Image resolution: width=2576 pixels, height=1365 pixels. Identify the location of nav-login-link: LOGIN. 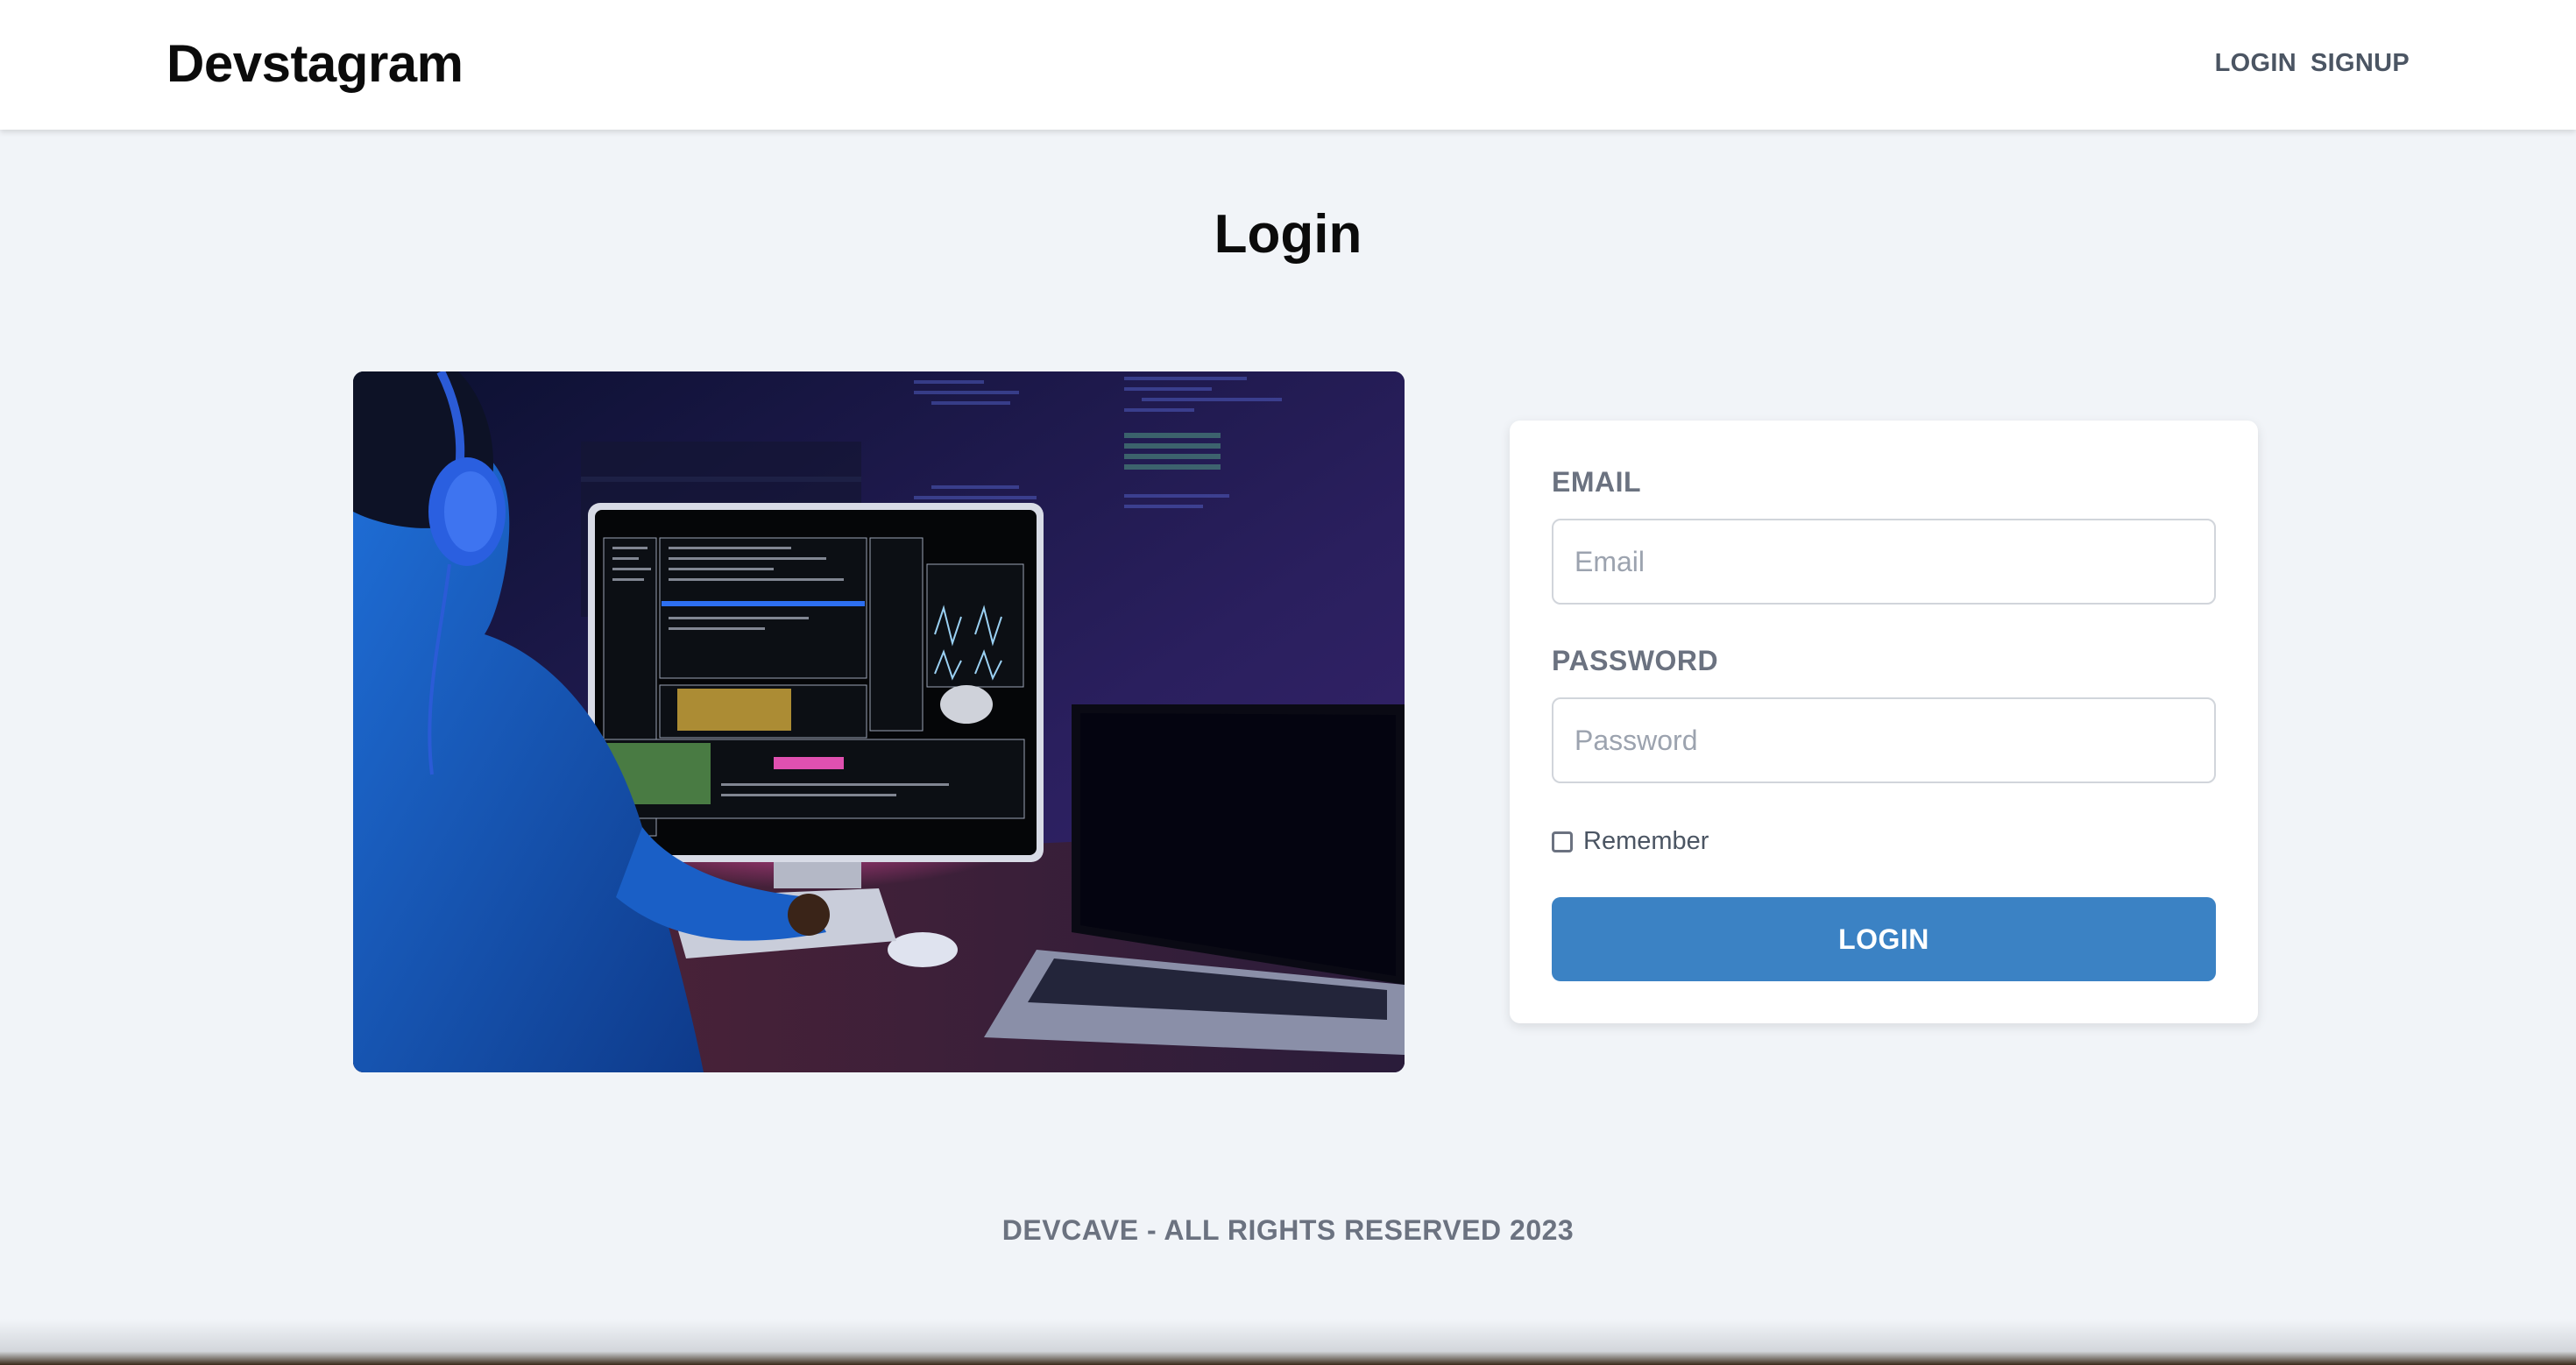
(2255, 64).